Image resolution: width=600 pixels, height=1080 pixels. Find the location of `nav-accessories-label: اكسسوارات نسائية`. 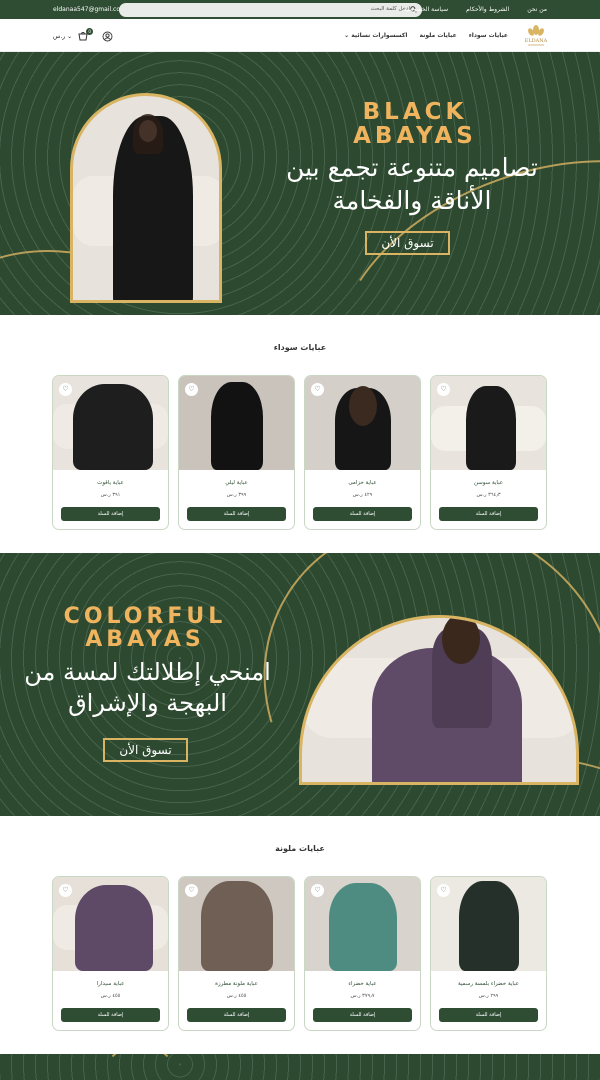

nav-accessories-label: اكسسوارات نسائية is located at coordinates (379, 35).